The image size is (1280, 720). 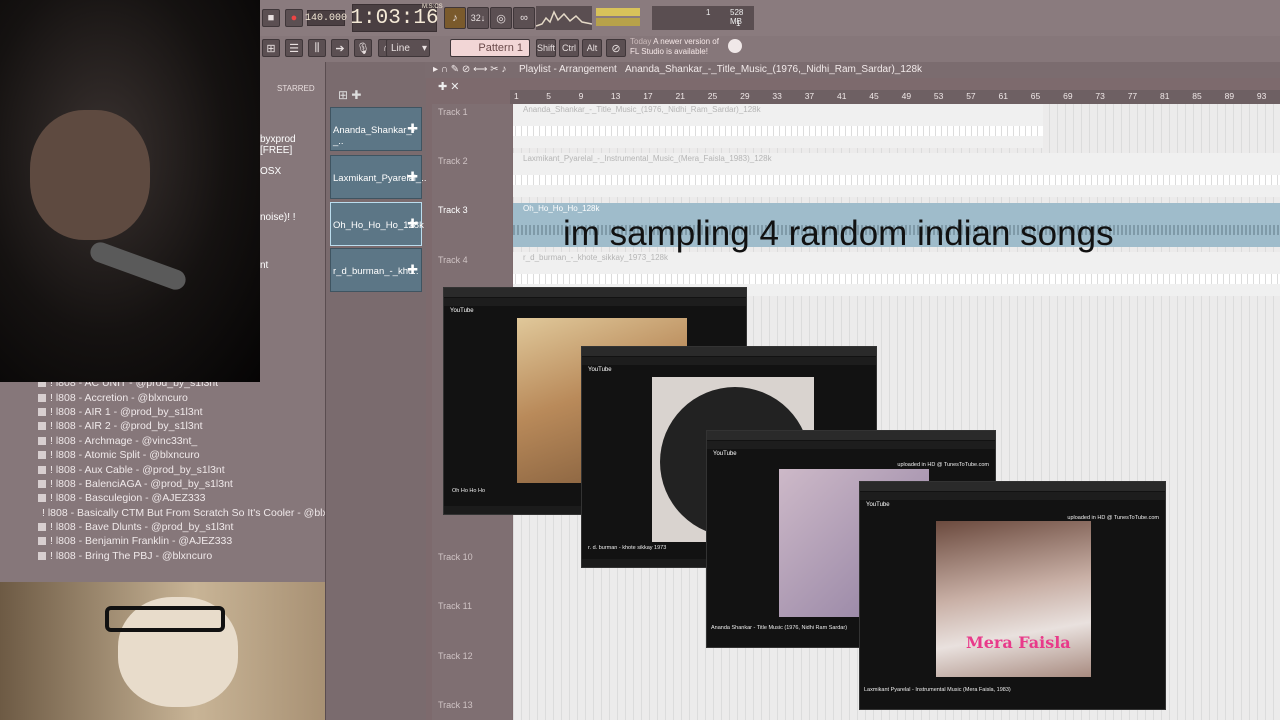 What do you see at coordinates (455, 557) in the screenshot?
I see `track-label: Track 10` at bounding box center [455, 557].